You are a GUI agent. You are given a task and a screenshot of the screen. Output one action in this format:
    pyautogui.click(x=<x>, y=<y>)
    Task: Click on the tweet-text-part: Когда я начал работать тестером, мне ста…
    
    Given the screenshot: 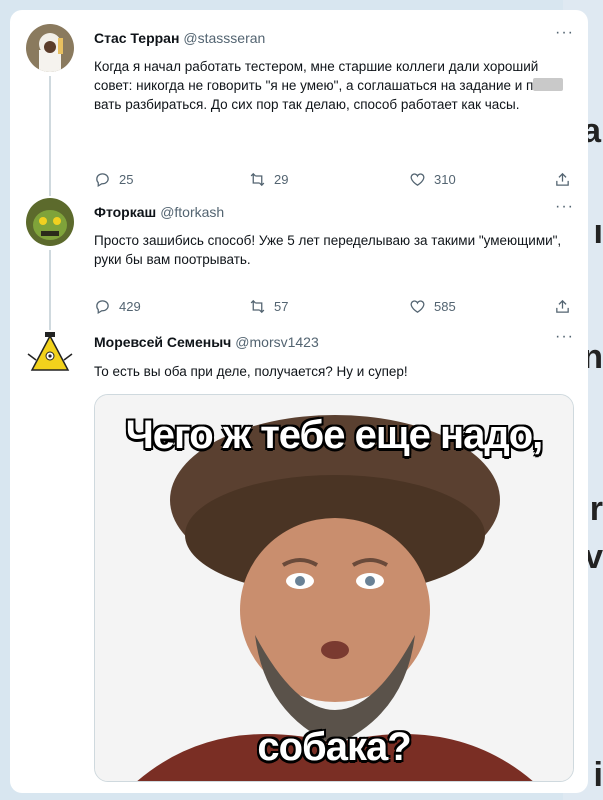 What is the action you would take?
    pyautogui.click(x=316, y=76)
    